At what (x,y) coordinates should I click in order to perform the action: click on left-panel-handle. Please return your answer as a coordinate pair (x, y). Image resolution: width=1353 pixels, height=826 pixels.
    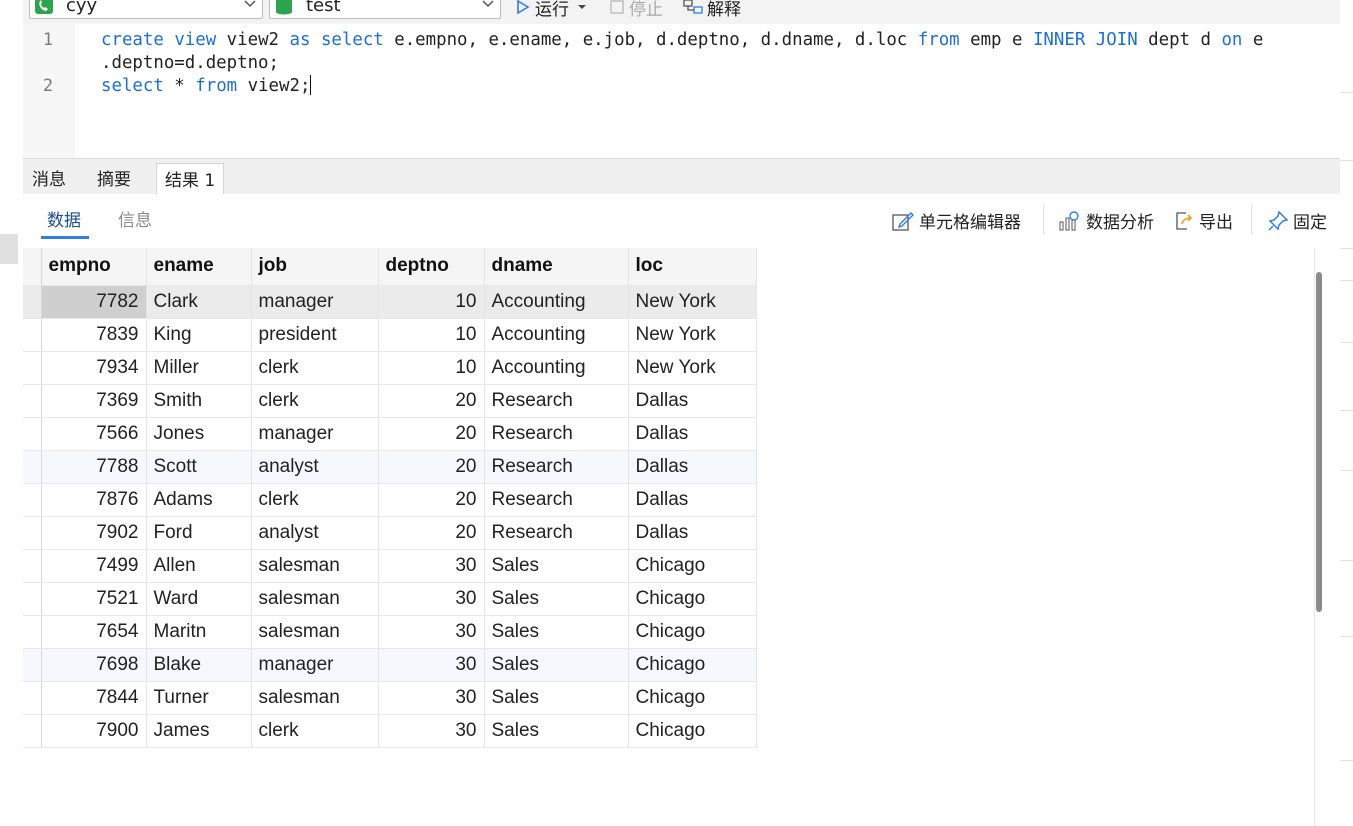
    Looking at the image, I should click on (9, 249).